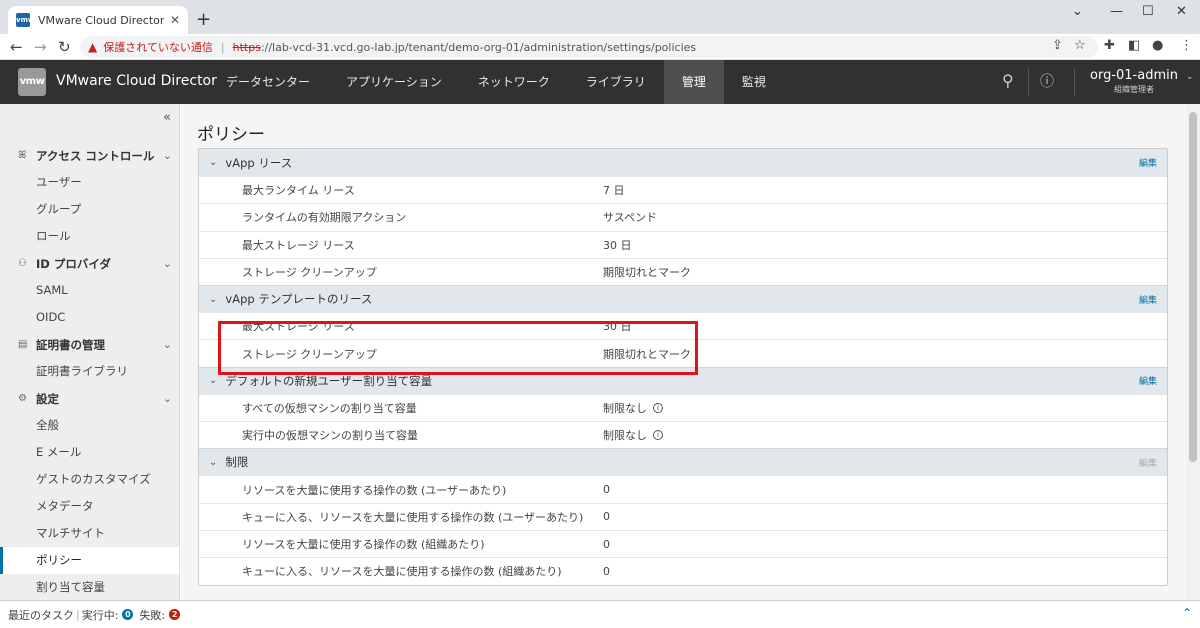 The width and height of the screenshot is (1200, 628). What do you see at coordinates (47, 398) in the screenshot?
I see `sidebar-group-label: 設定` at bounding box center [47, 398].